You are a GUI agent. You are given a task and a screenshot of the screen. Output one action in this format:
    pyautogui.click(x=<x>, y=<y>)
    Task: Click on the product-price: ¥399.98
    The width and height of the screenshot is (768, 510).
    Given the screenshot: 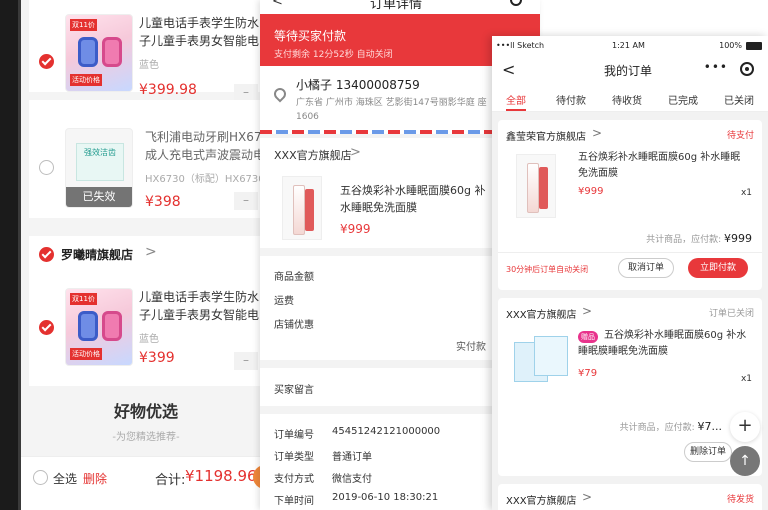 What is the action you would take?
    pyautogui.click(x=168, y=90)
    